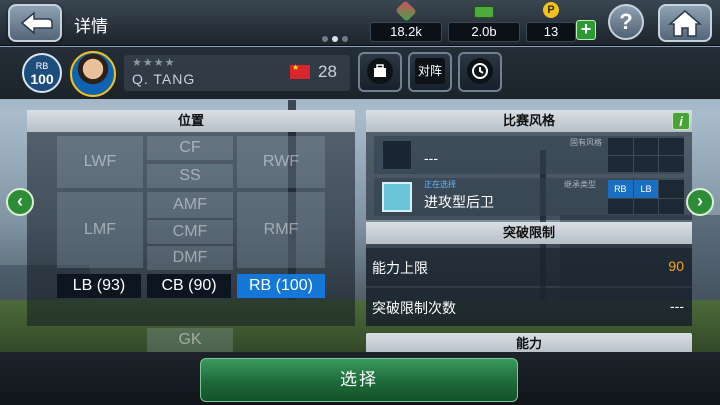 This screenshot has width=720, height=405. Describe the element at coordinates (190, 176) in the screenshot. I see `position-cell: SS` at that location.